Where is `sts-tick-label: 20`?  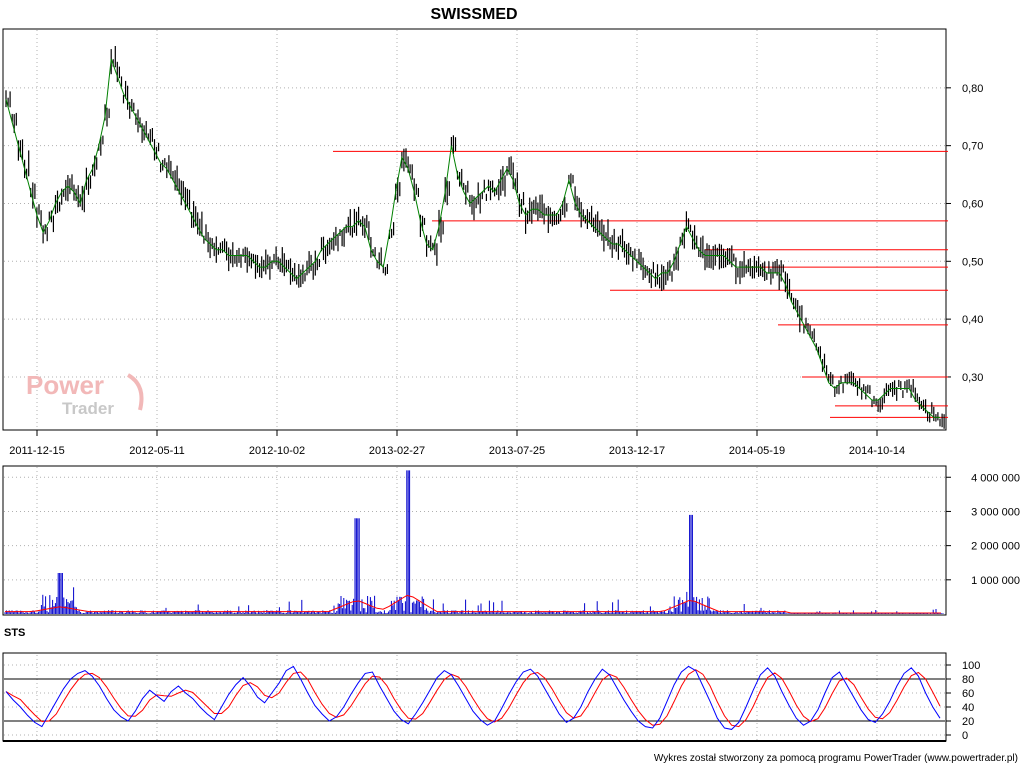 sts-tick-label: 20 is located at coordinates (968, 722).